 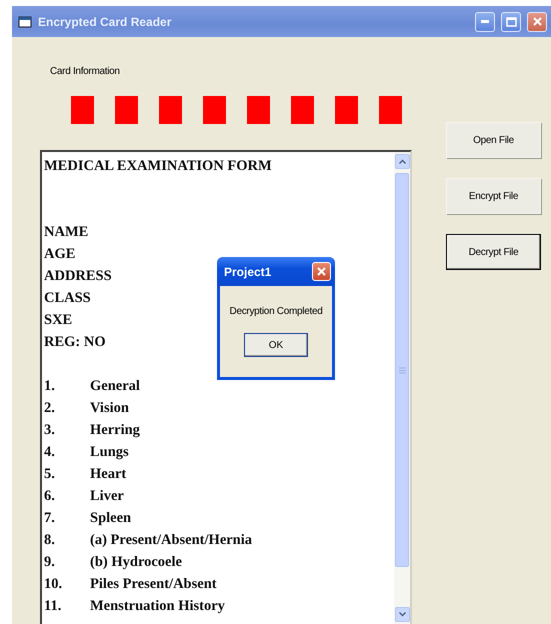 I want to click on item-number: 3., so click(x=50, y=430).